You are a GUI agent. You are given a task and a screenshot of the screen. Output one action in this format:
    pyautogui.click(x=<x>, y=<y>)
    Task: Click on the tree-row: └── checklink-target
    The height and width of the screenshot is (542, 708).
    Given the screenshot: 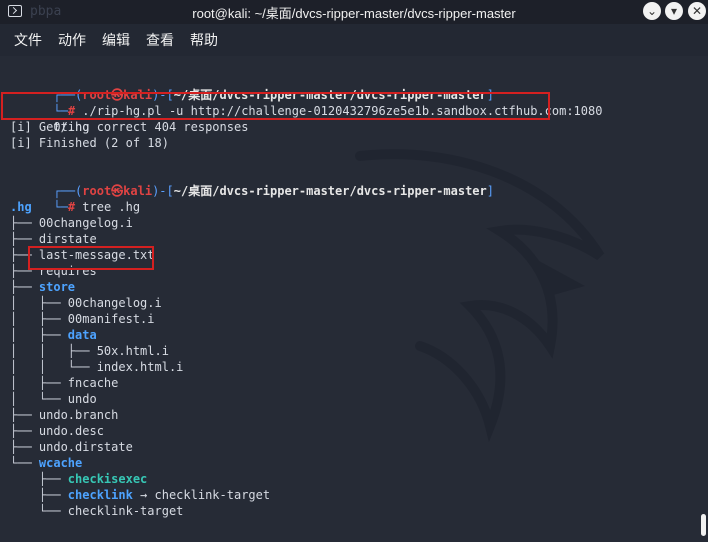 What is the action you would take?
    pyautogui.click(x=97, y=511)
    